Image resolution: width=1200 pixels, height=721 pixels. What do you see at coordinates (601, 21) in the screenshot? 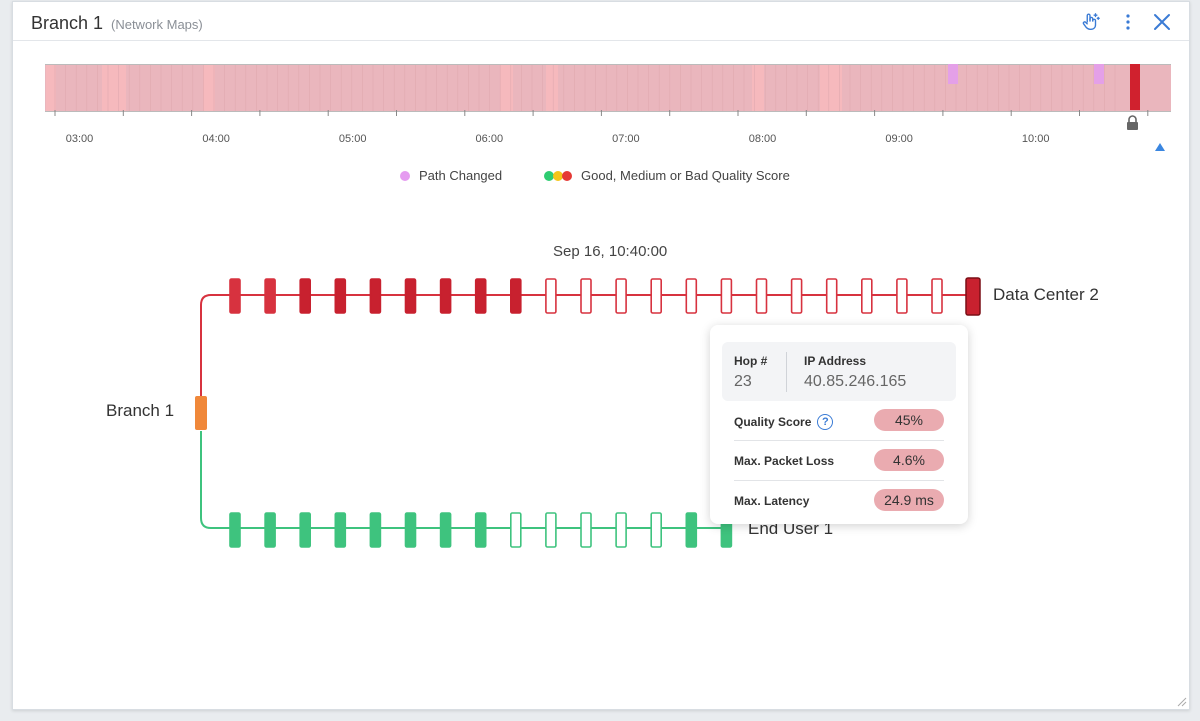
I see `panel-header: Branch 1 (Network Maps)` at bounding box center [601, 21].